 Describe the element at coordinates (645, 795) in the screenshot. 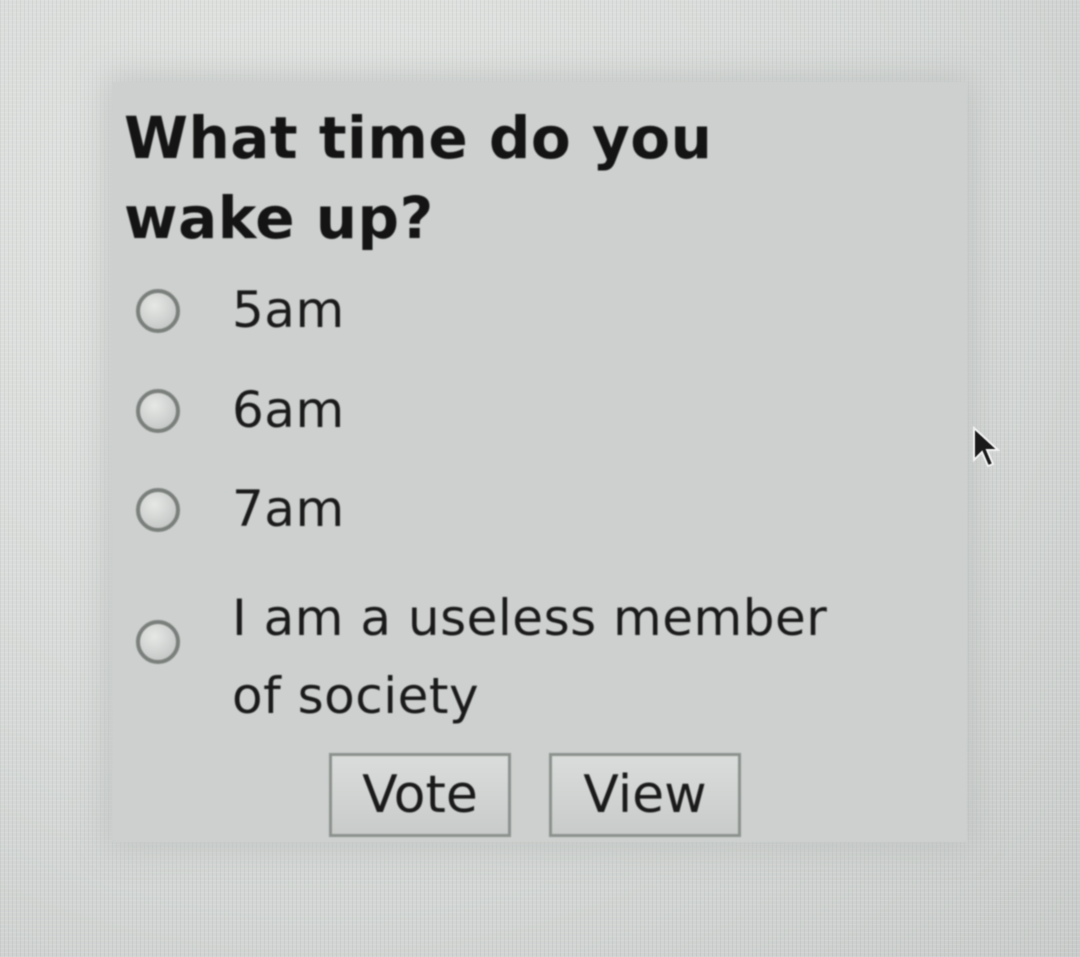

I see `view-results-button: View` at that location.